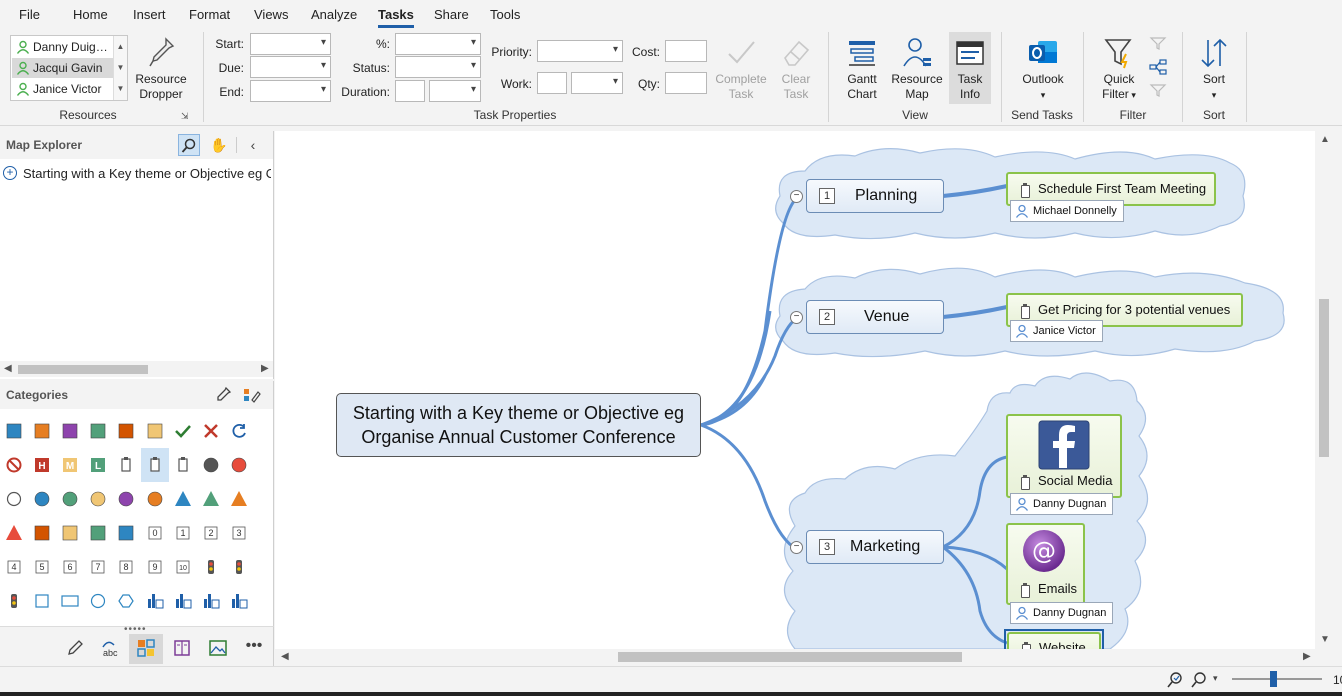 This screenshot has height=696, width=1342. I want to click on task-social-media: Social Media, so click(1064, 456).